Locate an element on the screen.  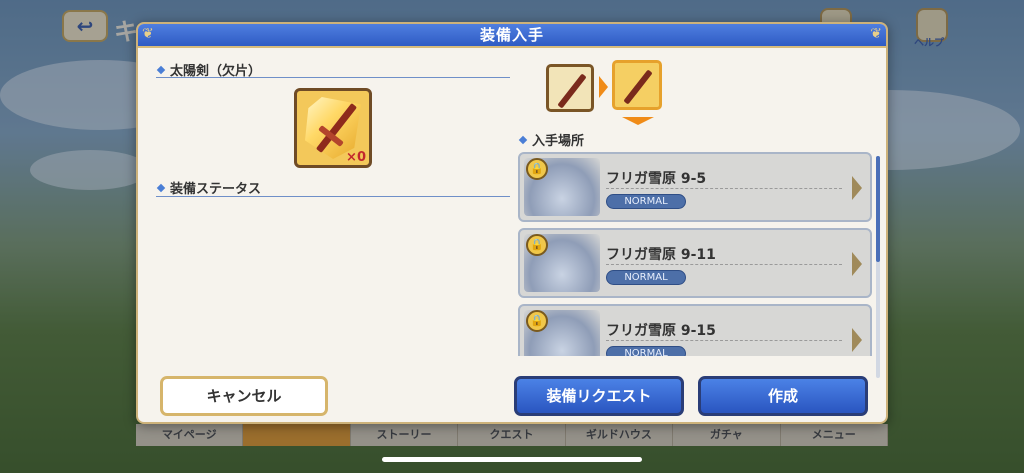
scroll-thumb is located at coordinates (878, 209).